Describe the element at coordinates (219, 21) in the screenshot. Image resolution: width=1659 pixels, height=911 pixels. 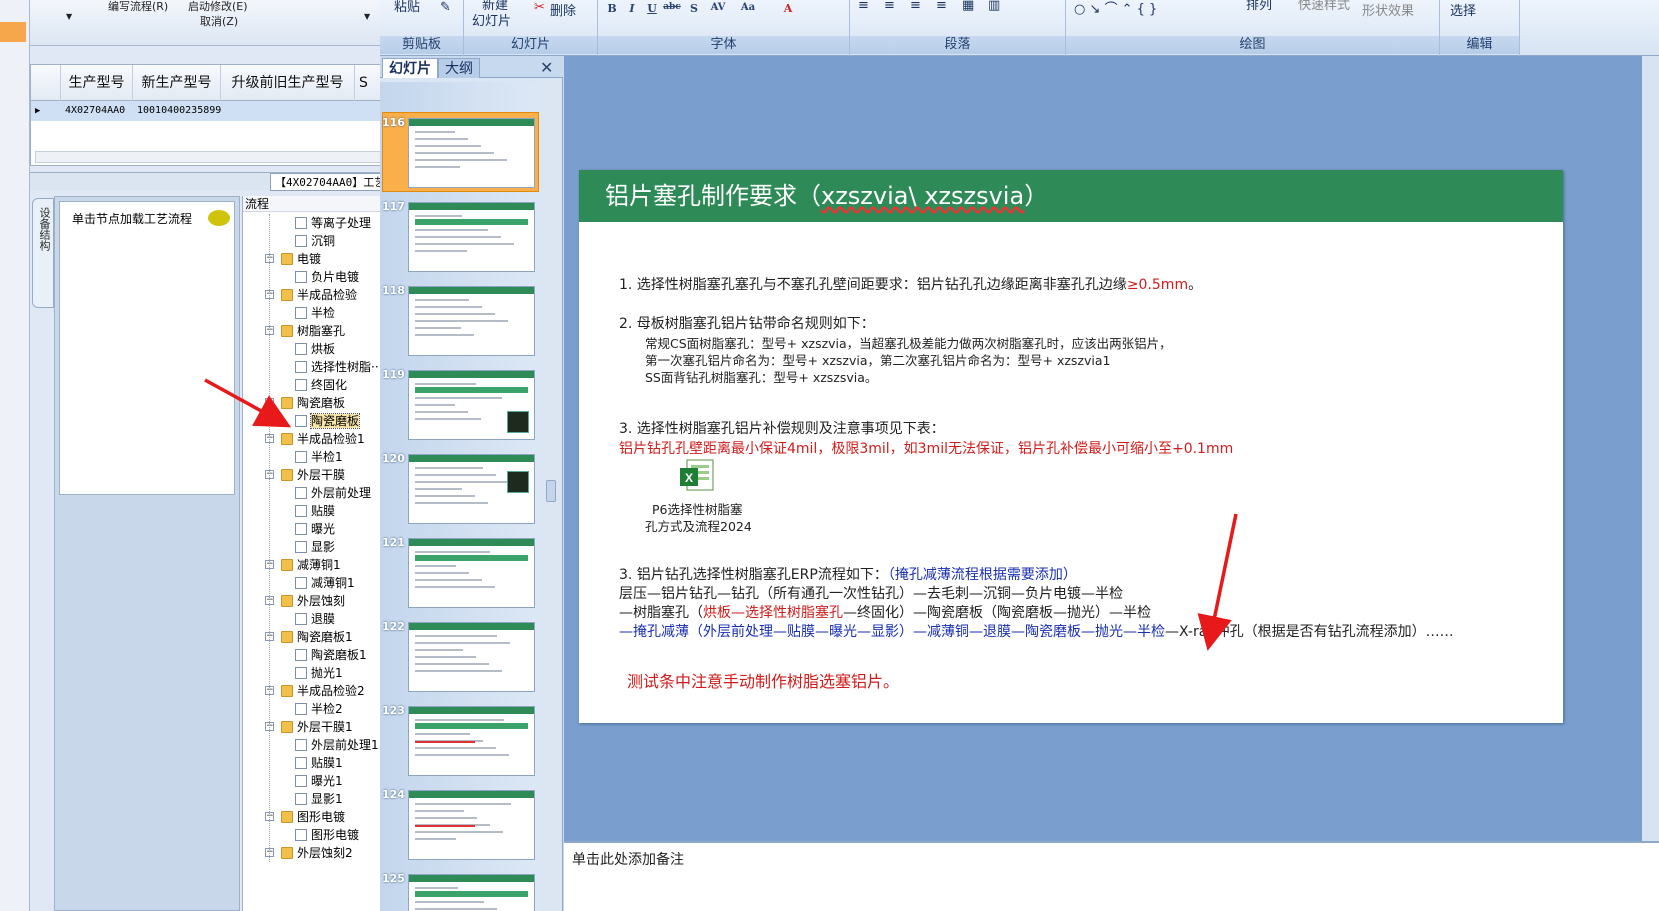
I see `cancel-button: 取消(Z)` at that location.